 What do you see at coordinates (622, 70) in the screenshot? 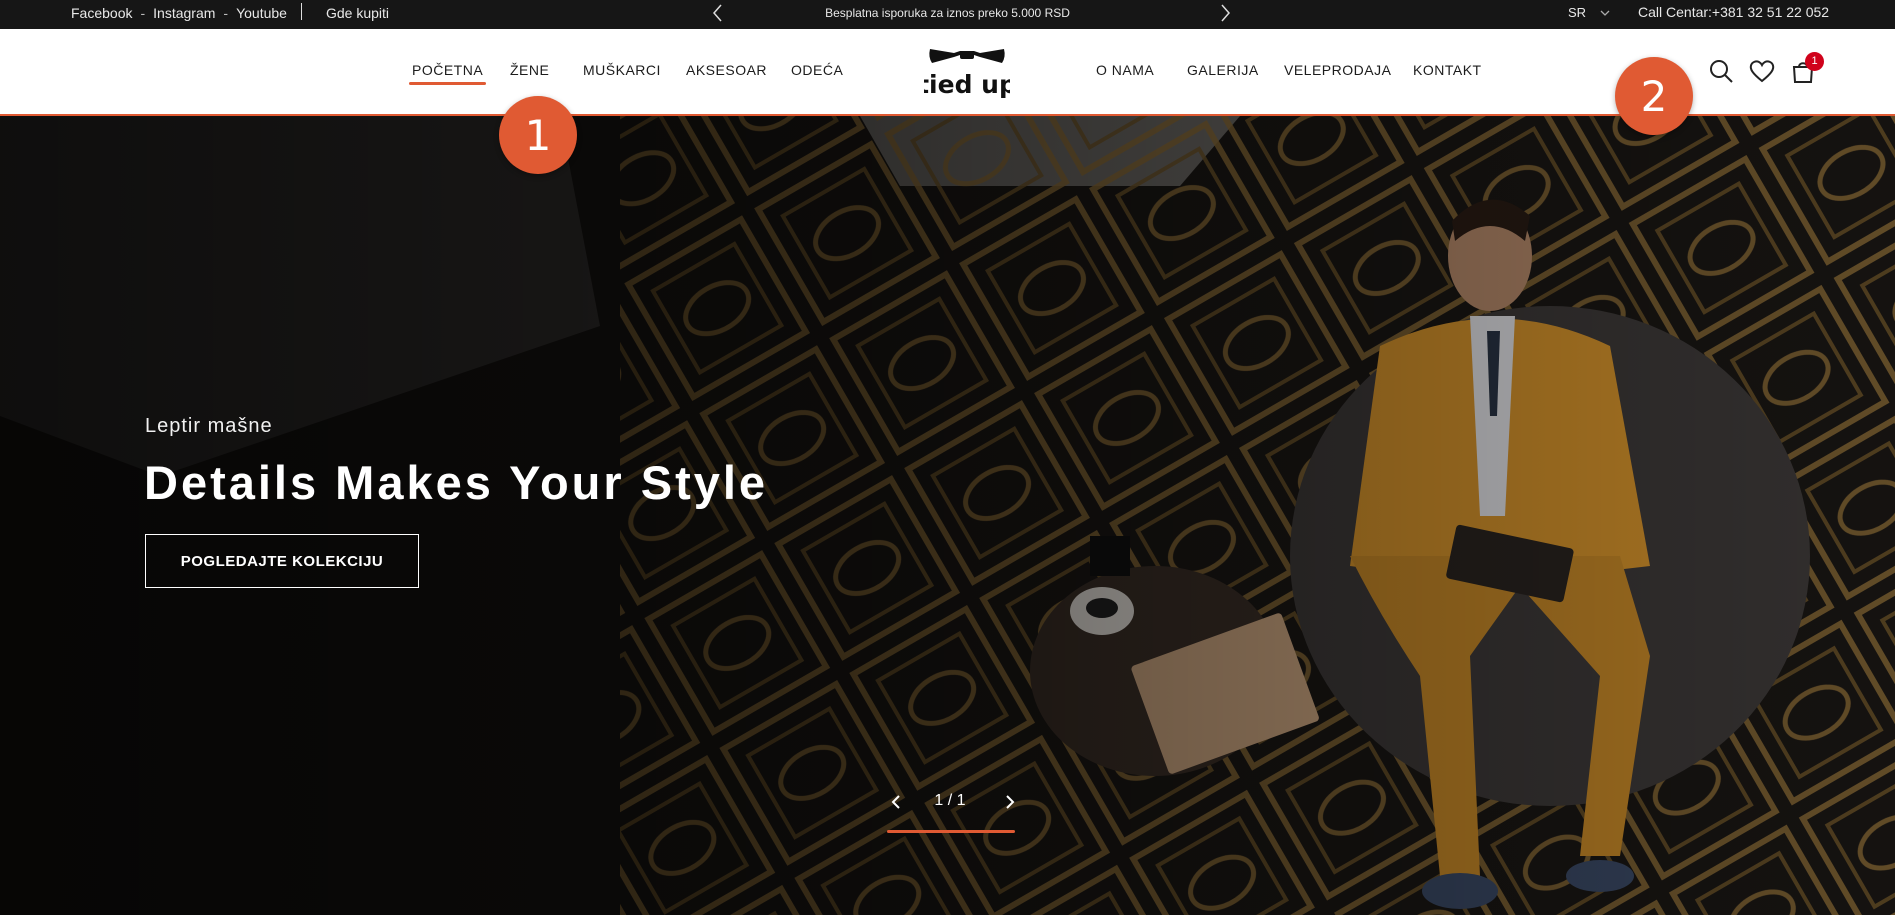
I see `nav-item-muskarci: MUŠKARCI` at bounding box center [622, 70].